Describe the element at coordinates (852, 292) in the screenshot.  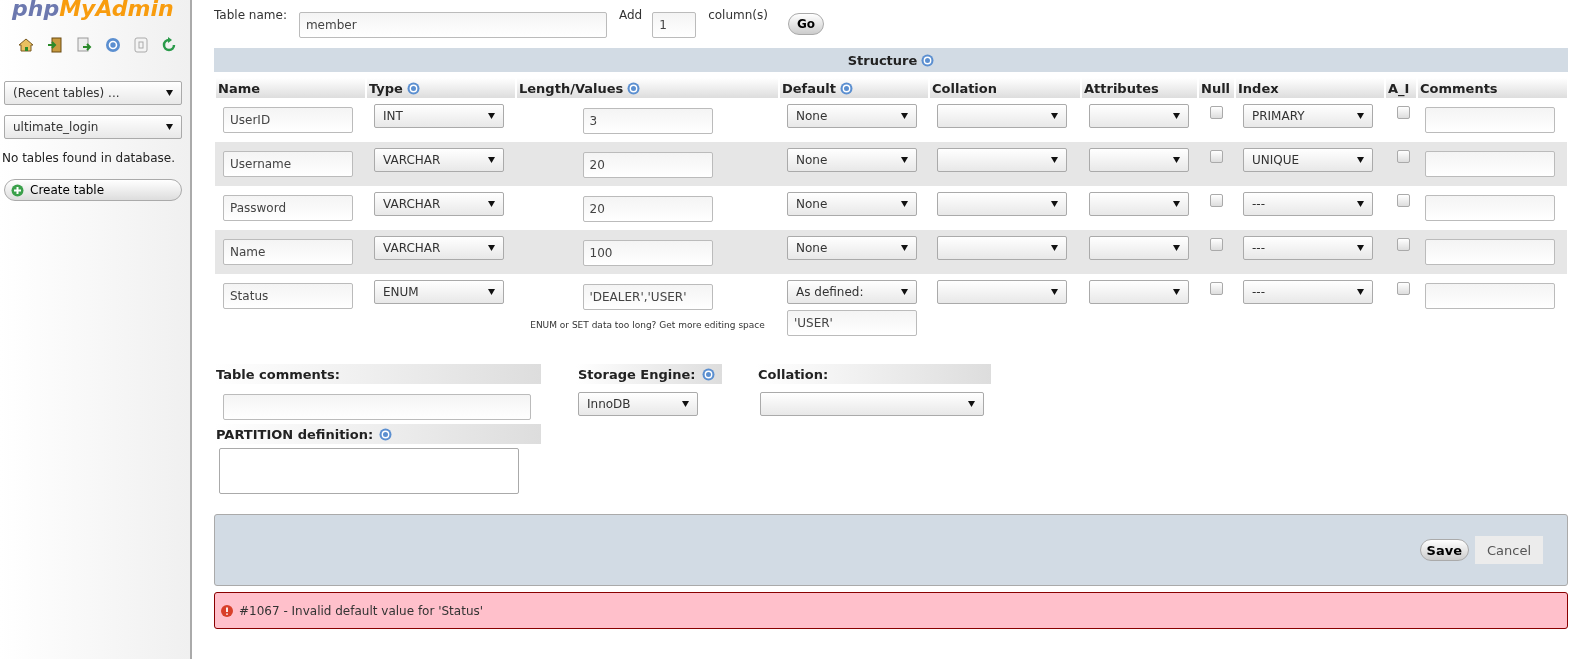
I see `default-dropdown: As defined:` at that location.